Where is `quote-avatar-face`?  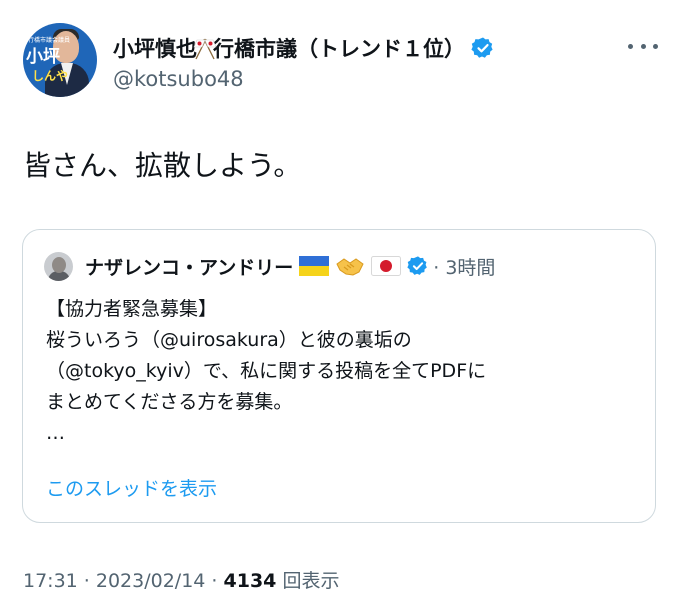 quote-avatar-face is located at coordinates (59, 265).